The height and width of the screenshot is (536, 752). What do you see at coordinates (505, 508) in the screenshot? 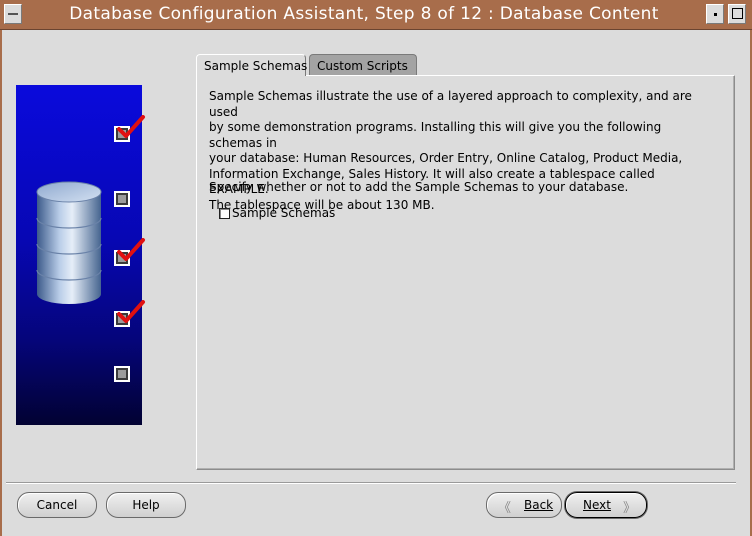
I see `chevron-left-icon: 《` at bounding box center [505, 508].